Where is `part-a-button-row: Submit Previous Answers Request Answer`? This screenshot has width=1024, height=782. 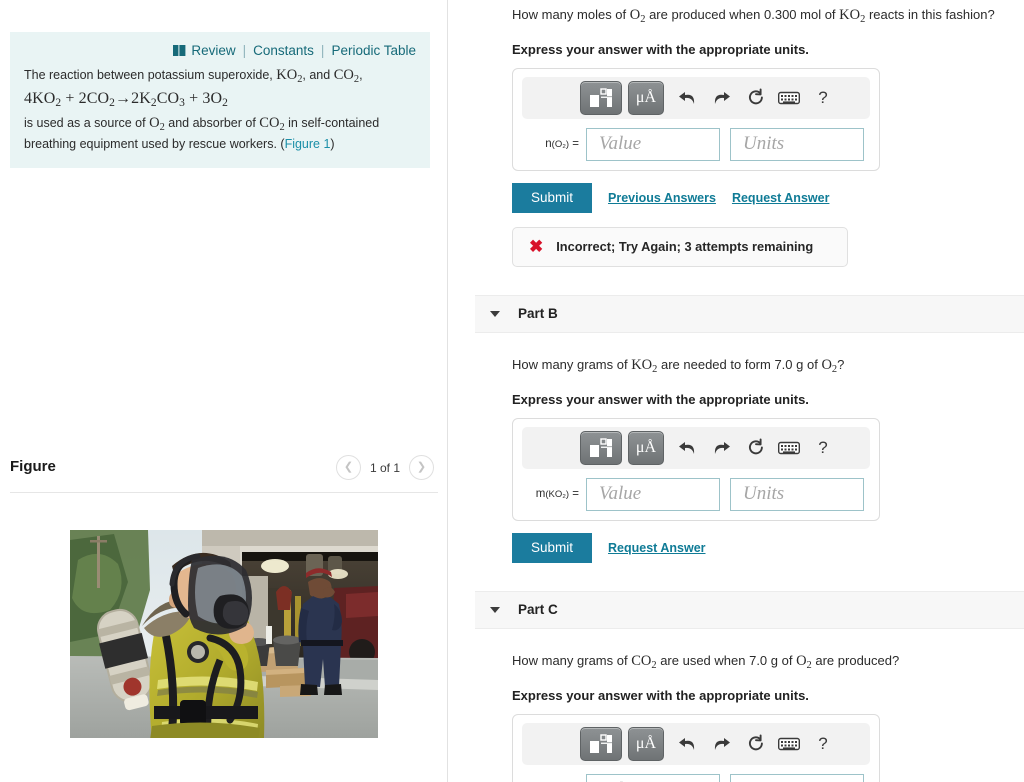
part-a-button-row: Submit Previous Answers Request Answer is located at coordinates (768, 197).